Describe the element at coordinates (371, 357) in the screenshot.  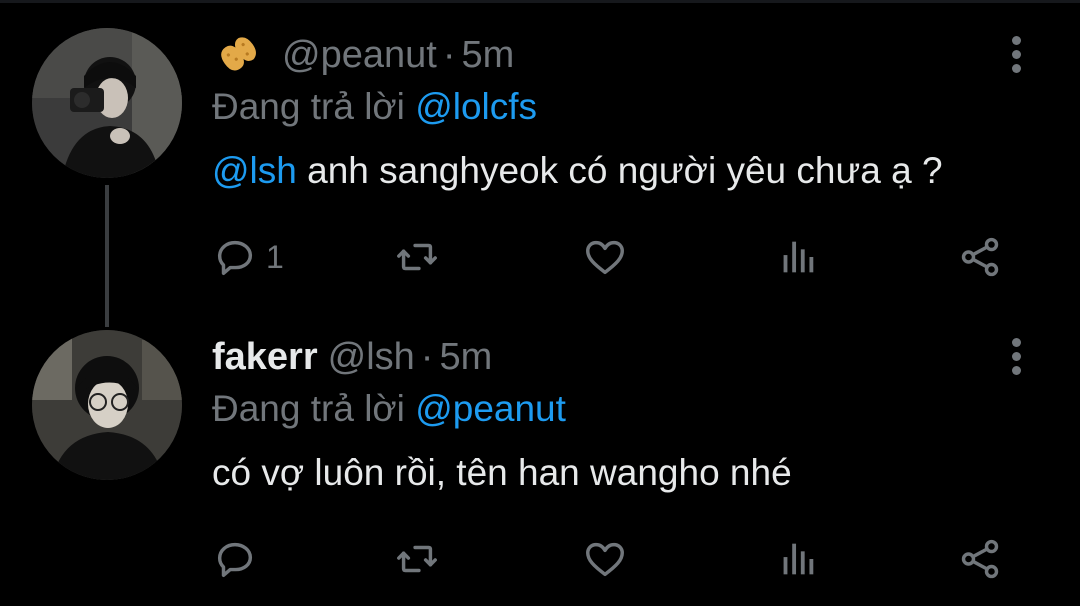
I see `user-handle: @lsh` at that location.